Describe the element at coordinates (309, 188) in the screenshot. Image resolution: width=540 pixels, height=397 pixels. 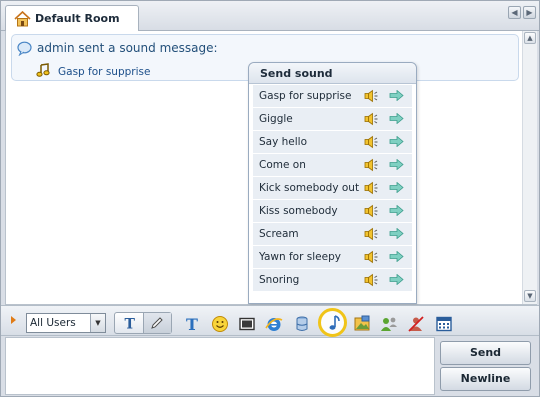
I see `sound-item-label: Kick somebody out` at that location.